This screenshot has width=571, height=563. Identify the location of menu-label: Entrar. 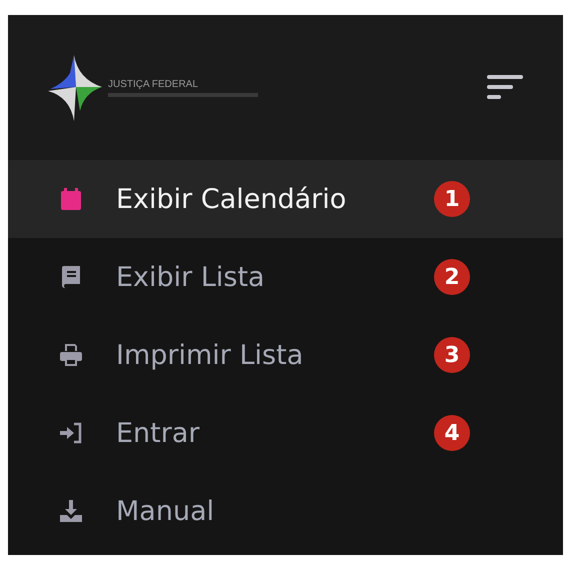
(158, 433).